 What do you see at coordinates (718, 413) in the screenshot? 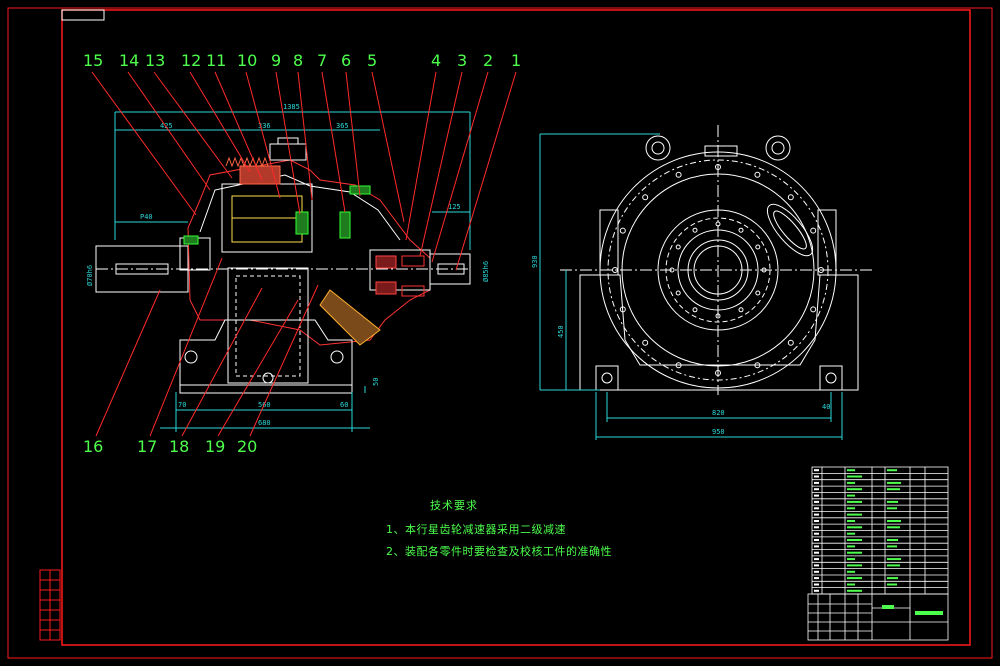
I see `dim-width-inner: 820` at bounding box center [718, 413].